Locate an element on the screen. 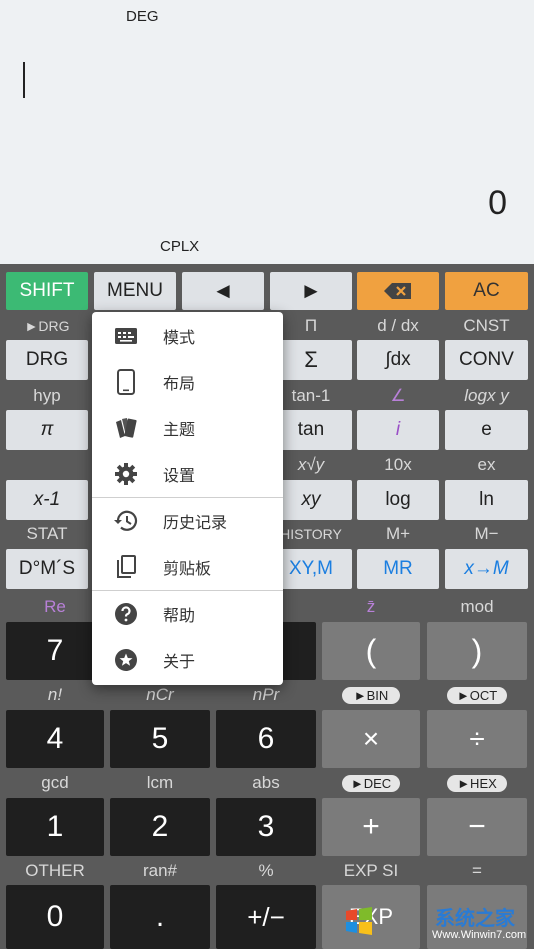  angle-mode-indicator: DEG is located at coordinates (142, 16).